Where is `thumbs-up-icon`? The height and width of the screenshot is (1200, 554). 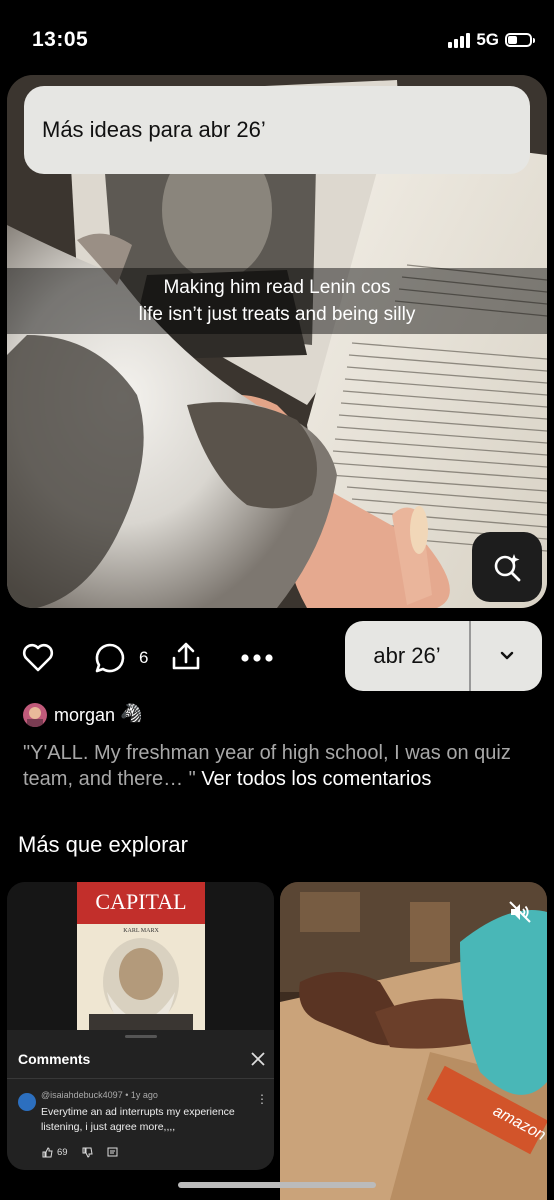
thumbs-up-icon is located at coordinates (47, 1152).